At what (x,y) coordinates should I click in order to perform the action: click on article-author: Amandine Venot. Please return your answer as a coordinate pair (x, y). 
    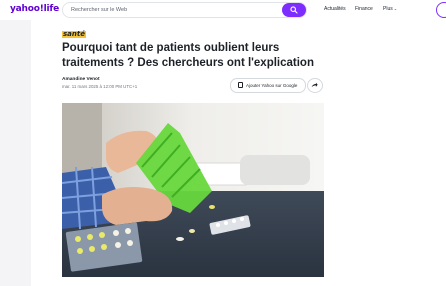
    Looking at the image, I should click on (81, 79).